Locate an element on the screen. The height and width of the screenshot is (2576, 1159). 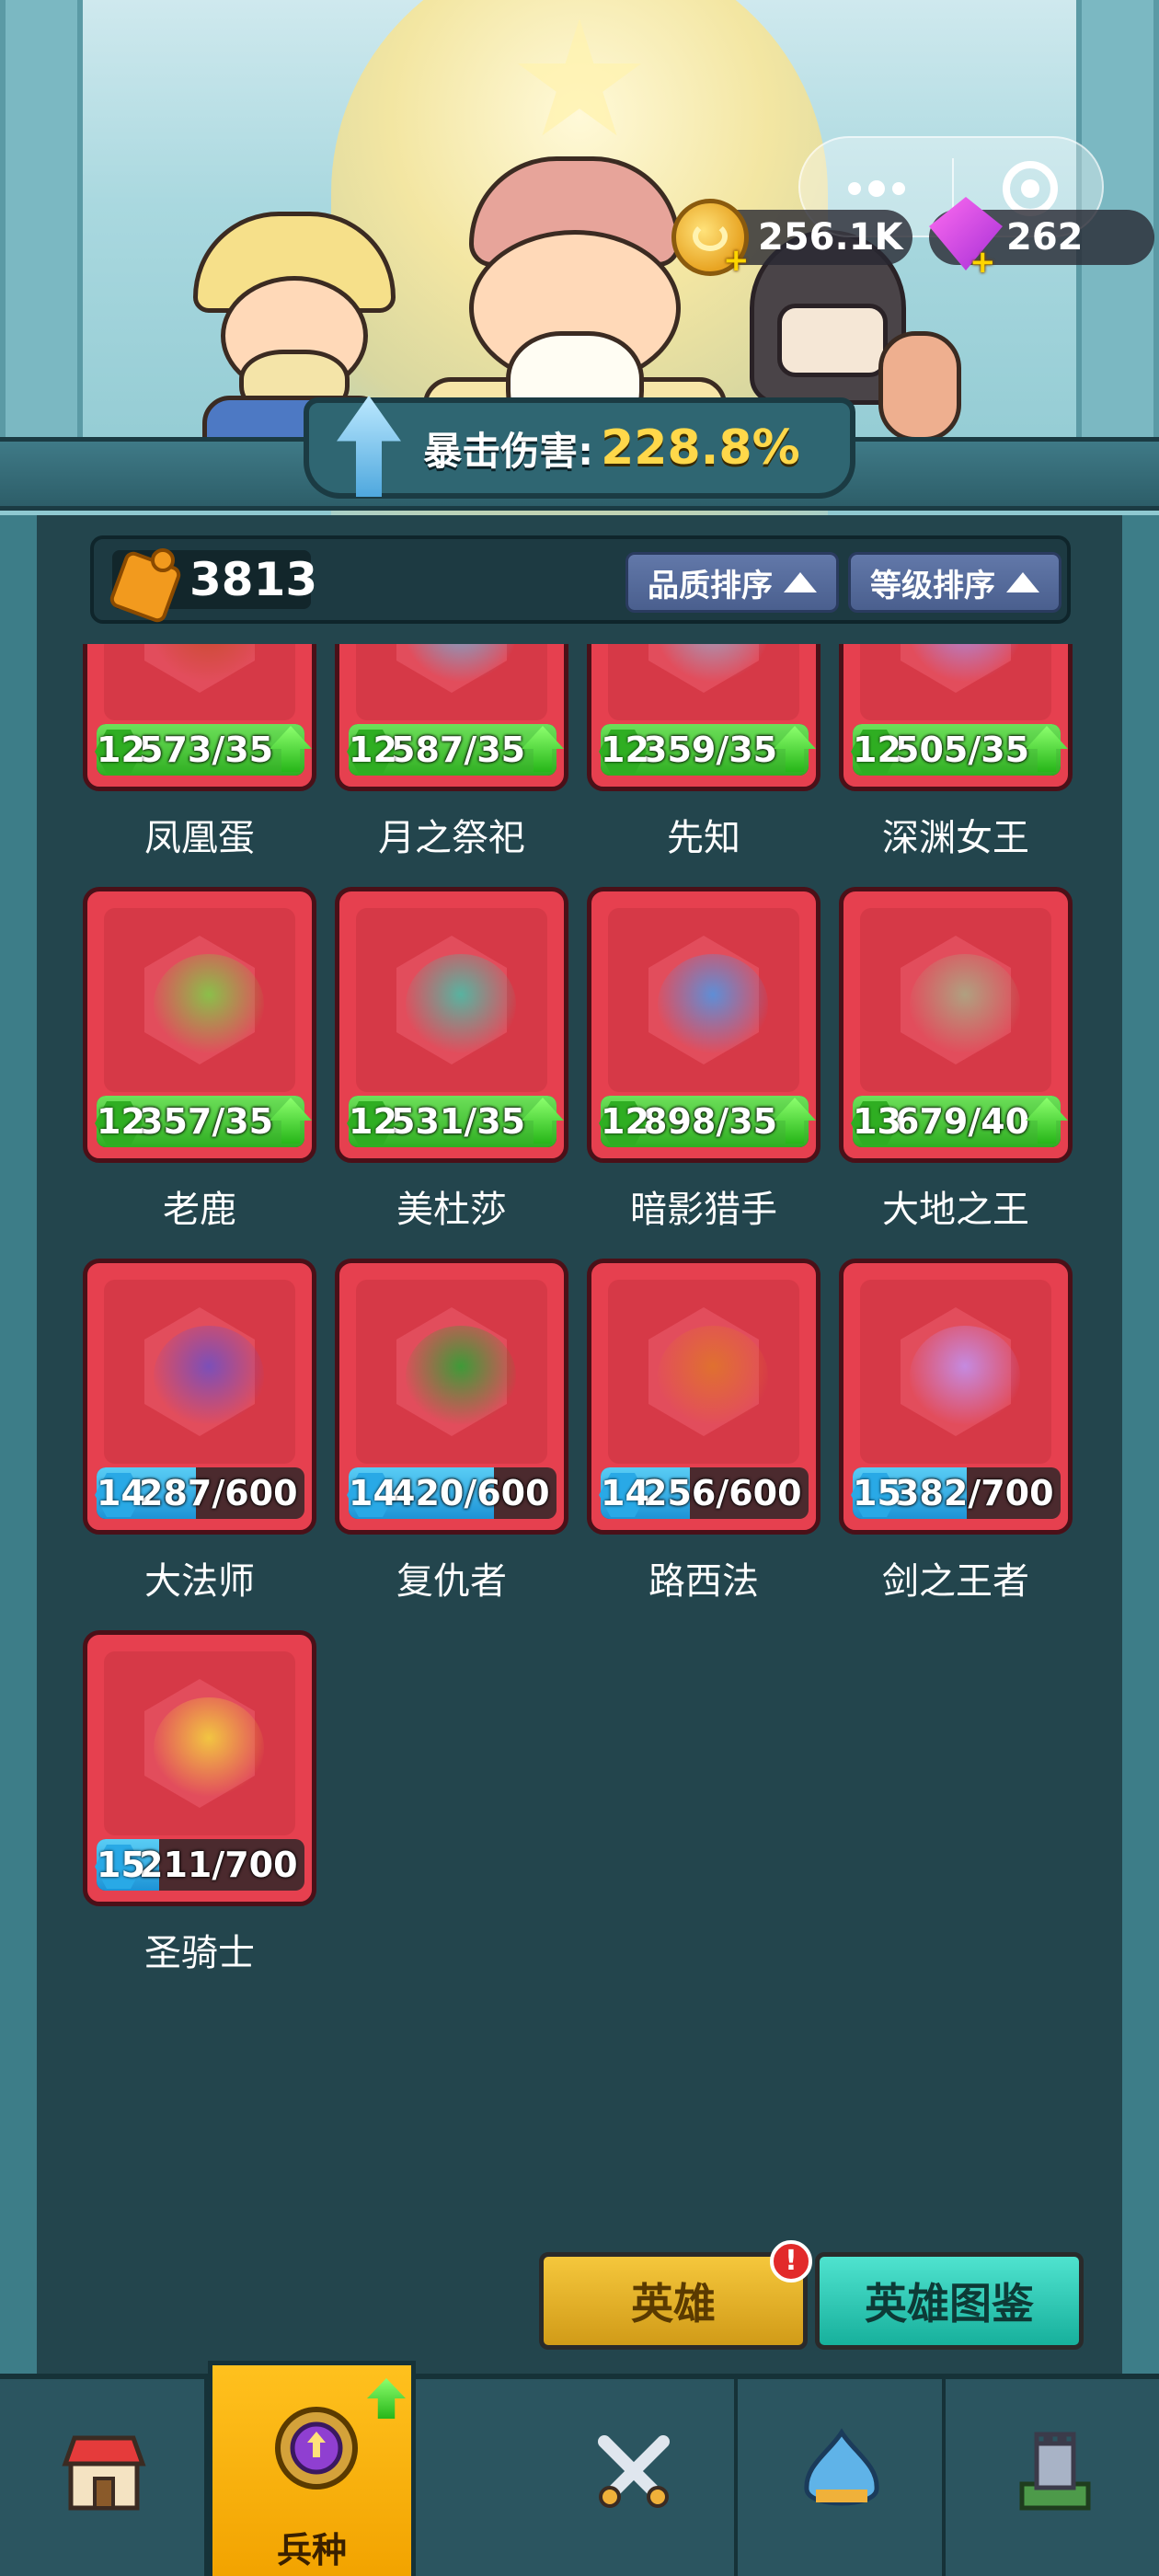
puzzle-fragment-icon is located at coordinates (145, 587).